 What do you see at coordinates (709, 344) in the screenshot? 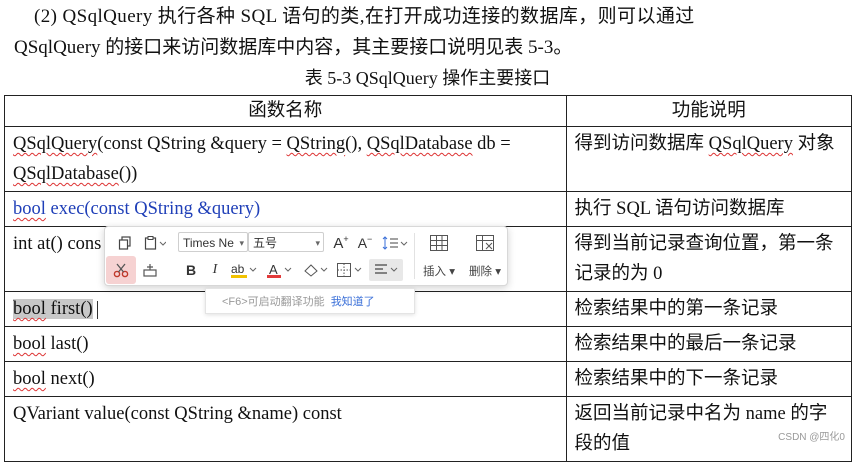
I see `description-cell: 检索结果中的最后一条记录` at bounding box center [709, 344].